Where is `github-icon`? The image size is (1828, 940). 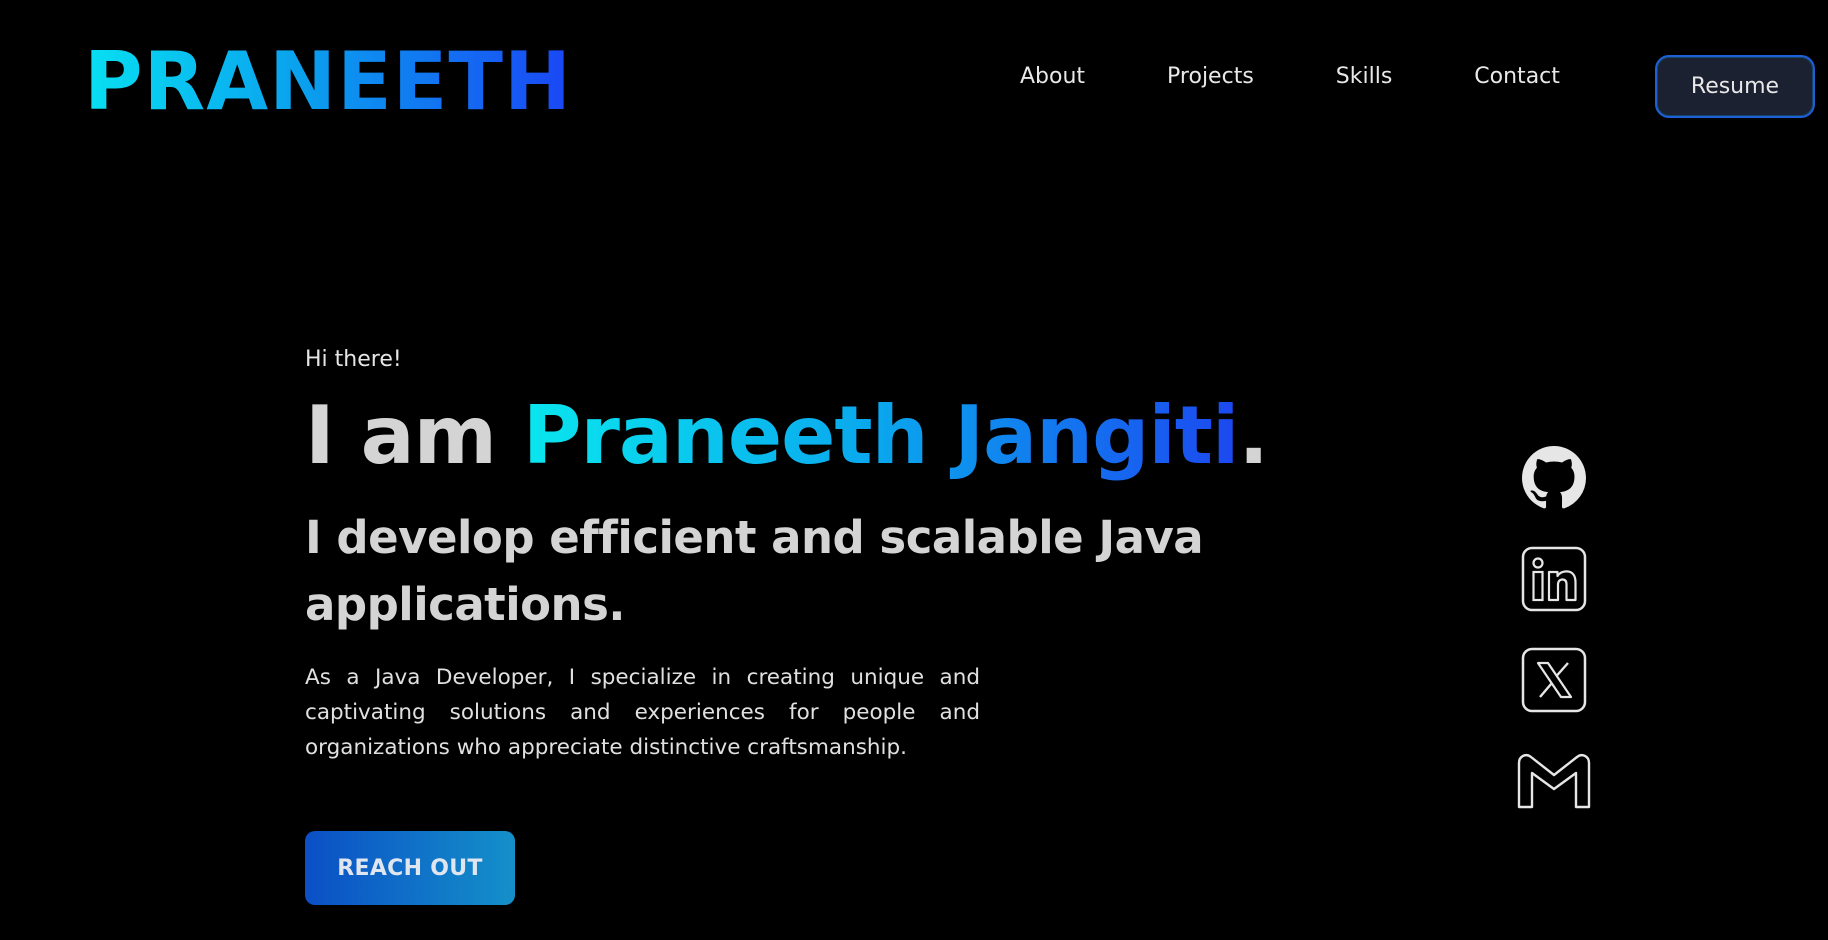
github-icon is located at coordinates (1554, 477).